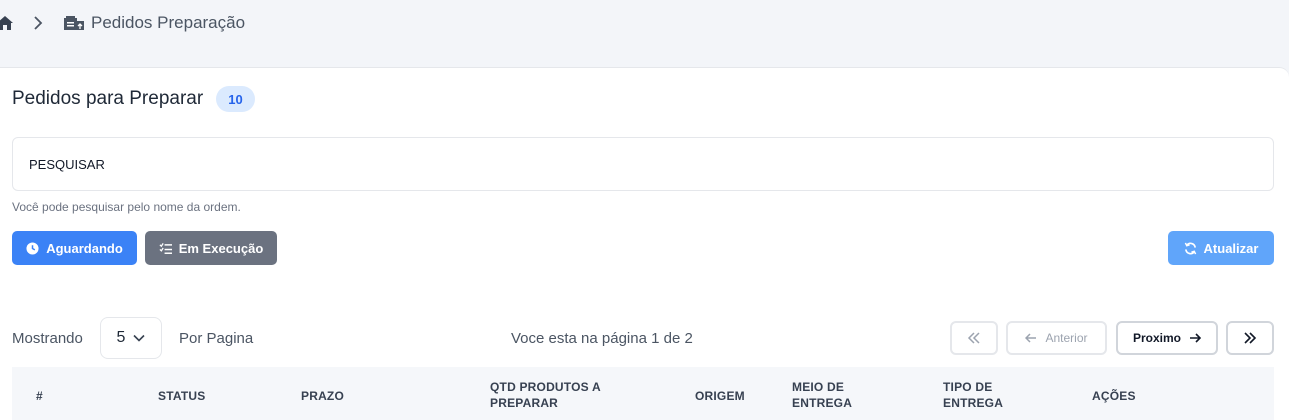 This screenshot has width=1289, height=420. I want to click on home-icon, so click(6, 23).